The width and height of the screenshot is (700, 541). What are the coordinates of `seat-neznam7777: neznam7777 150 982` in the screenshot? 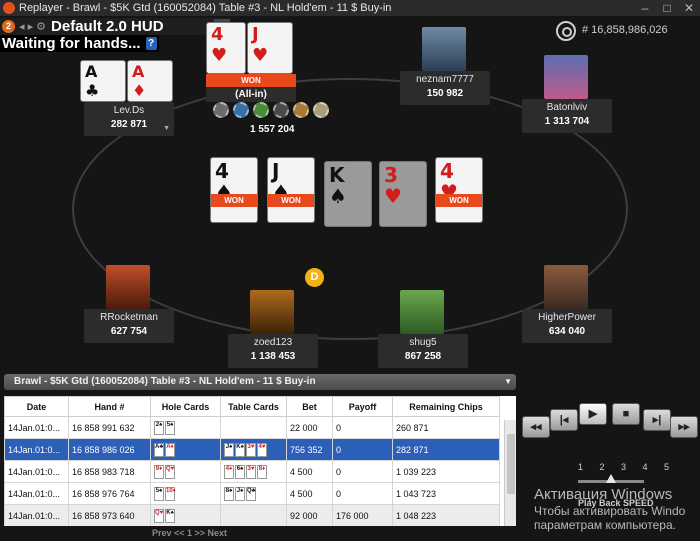 It's located at (445, 66).